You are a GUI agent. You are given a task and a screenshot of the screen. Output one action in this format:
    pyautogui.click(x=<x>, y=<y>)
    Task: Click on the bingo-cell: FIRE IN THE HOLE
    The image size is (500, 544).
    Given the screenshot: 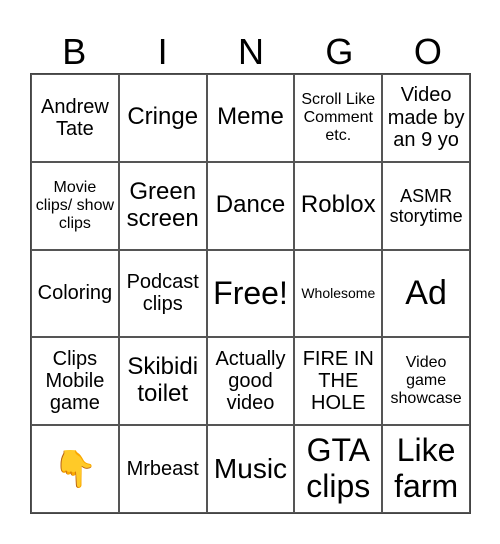 What is the action you would take?
    pyautogui.click(x=338, y=381)
    